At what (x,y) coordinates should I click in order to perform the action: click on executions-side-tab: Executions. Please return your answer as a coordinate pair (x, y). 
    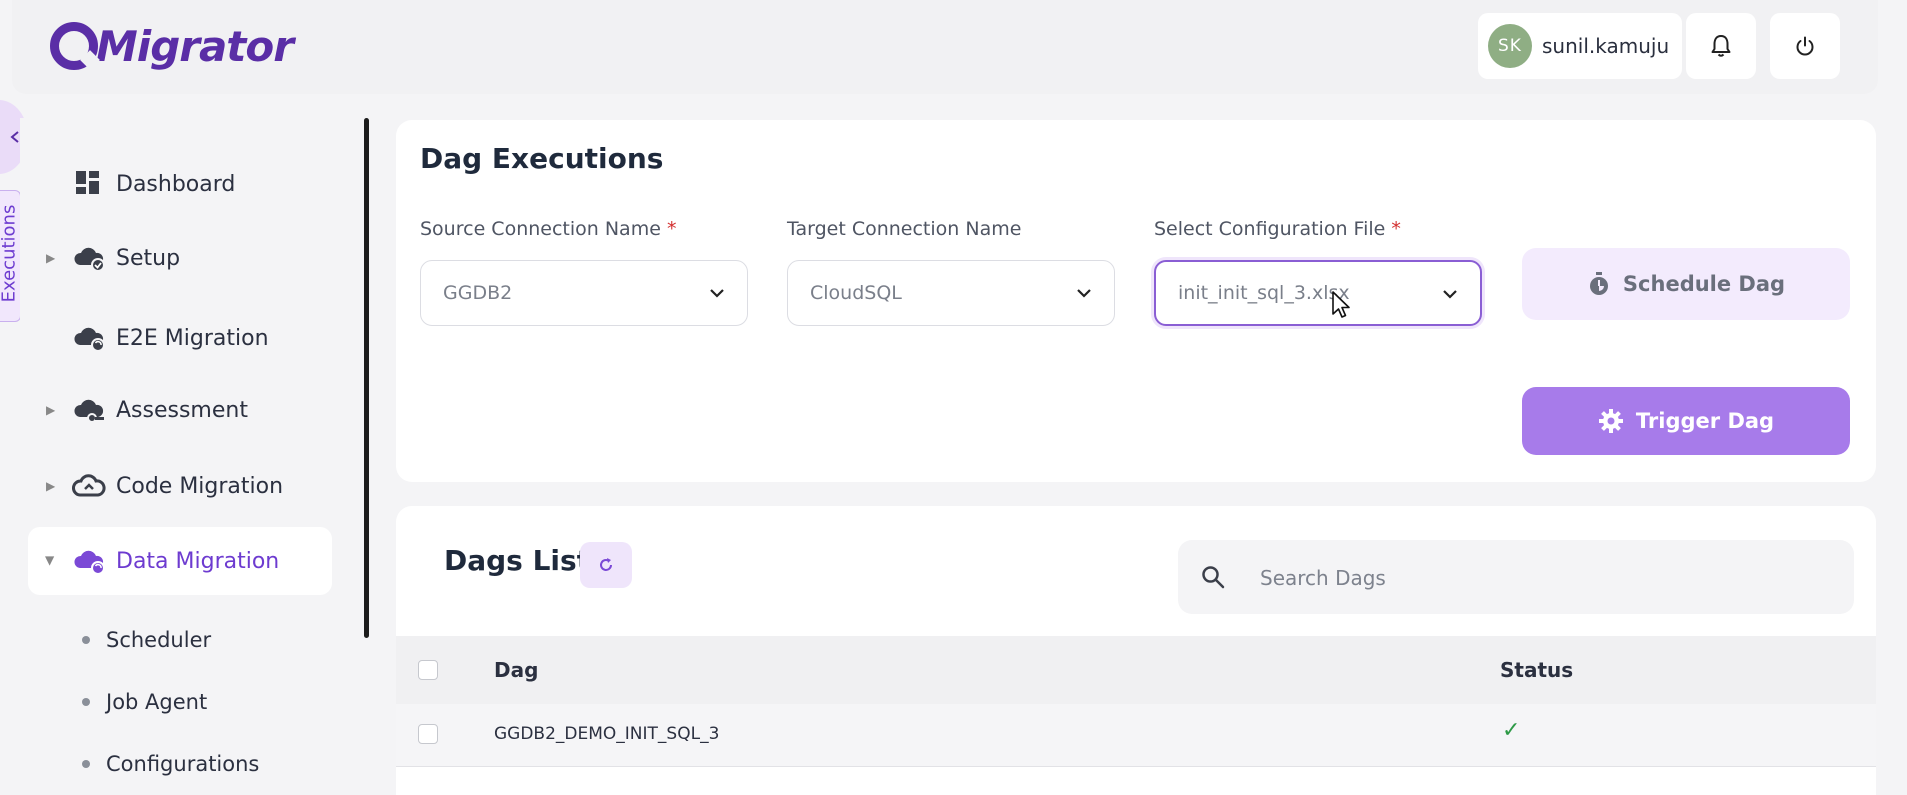
    Looking at the image, I should click on (10, 256).